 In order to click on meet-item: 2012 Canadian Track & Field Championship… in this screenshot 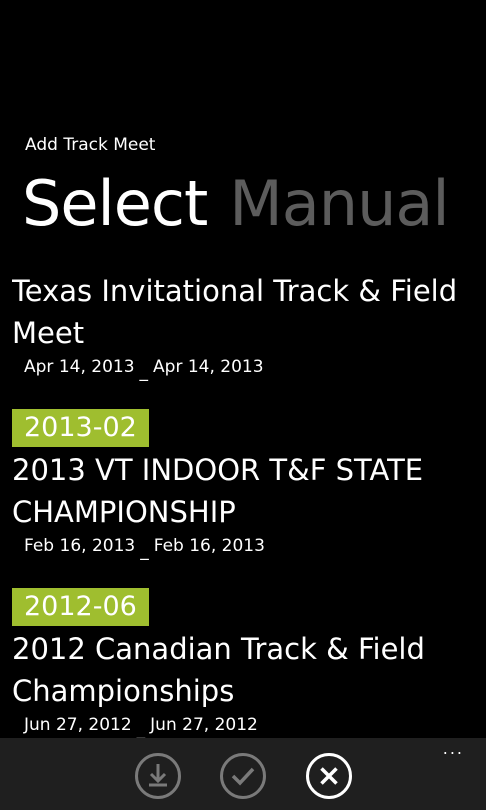, I will do `click(242, 683)`.